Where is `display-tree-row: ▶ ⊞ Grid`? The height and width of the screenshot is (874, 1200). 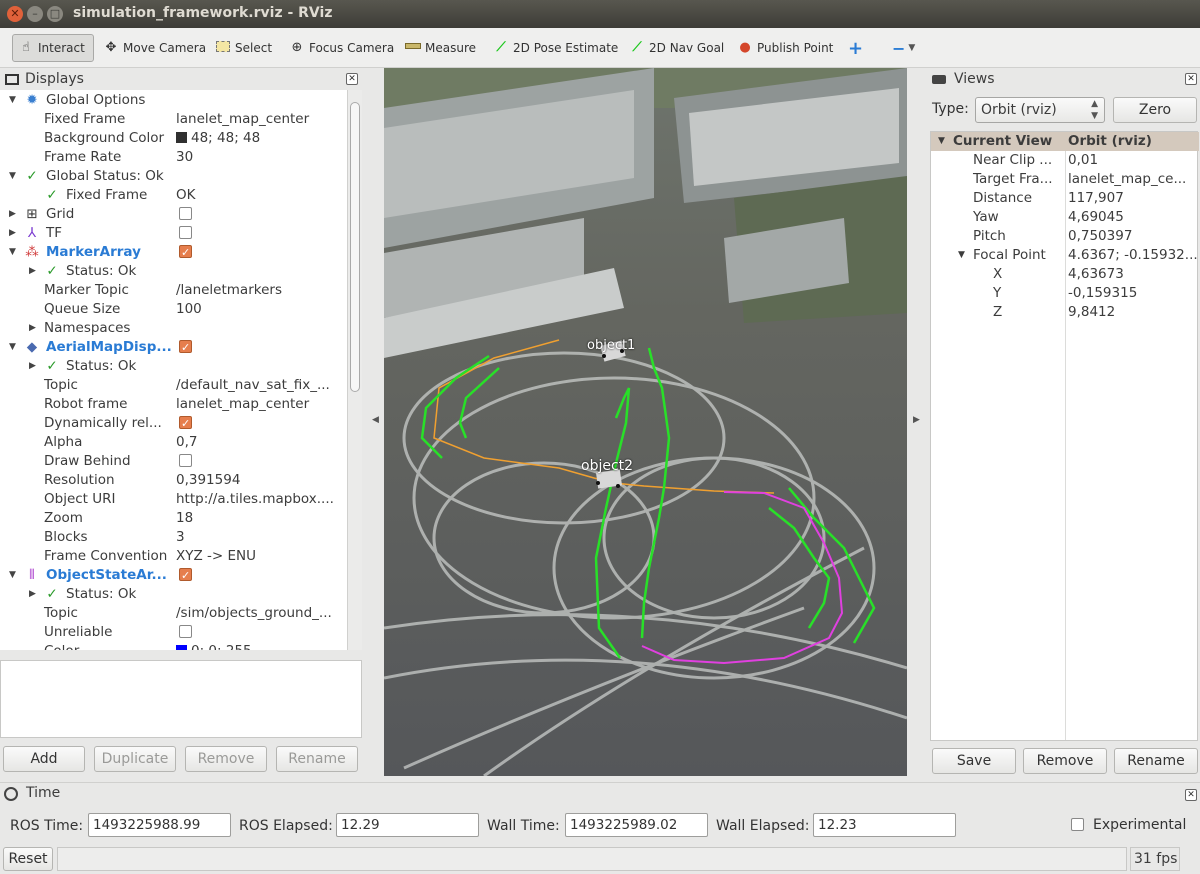 display-tree-row: ▶ ⊞ Grid is located at coordinates (173, 214).